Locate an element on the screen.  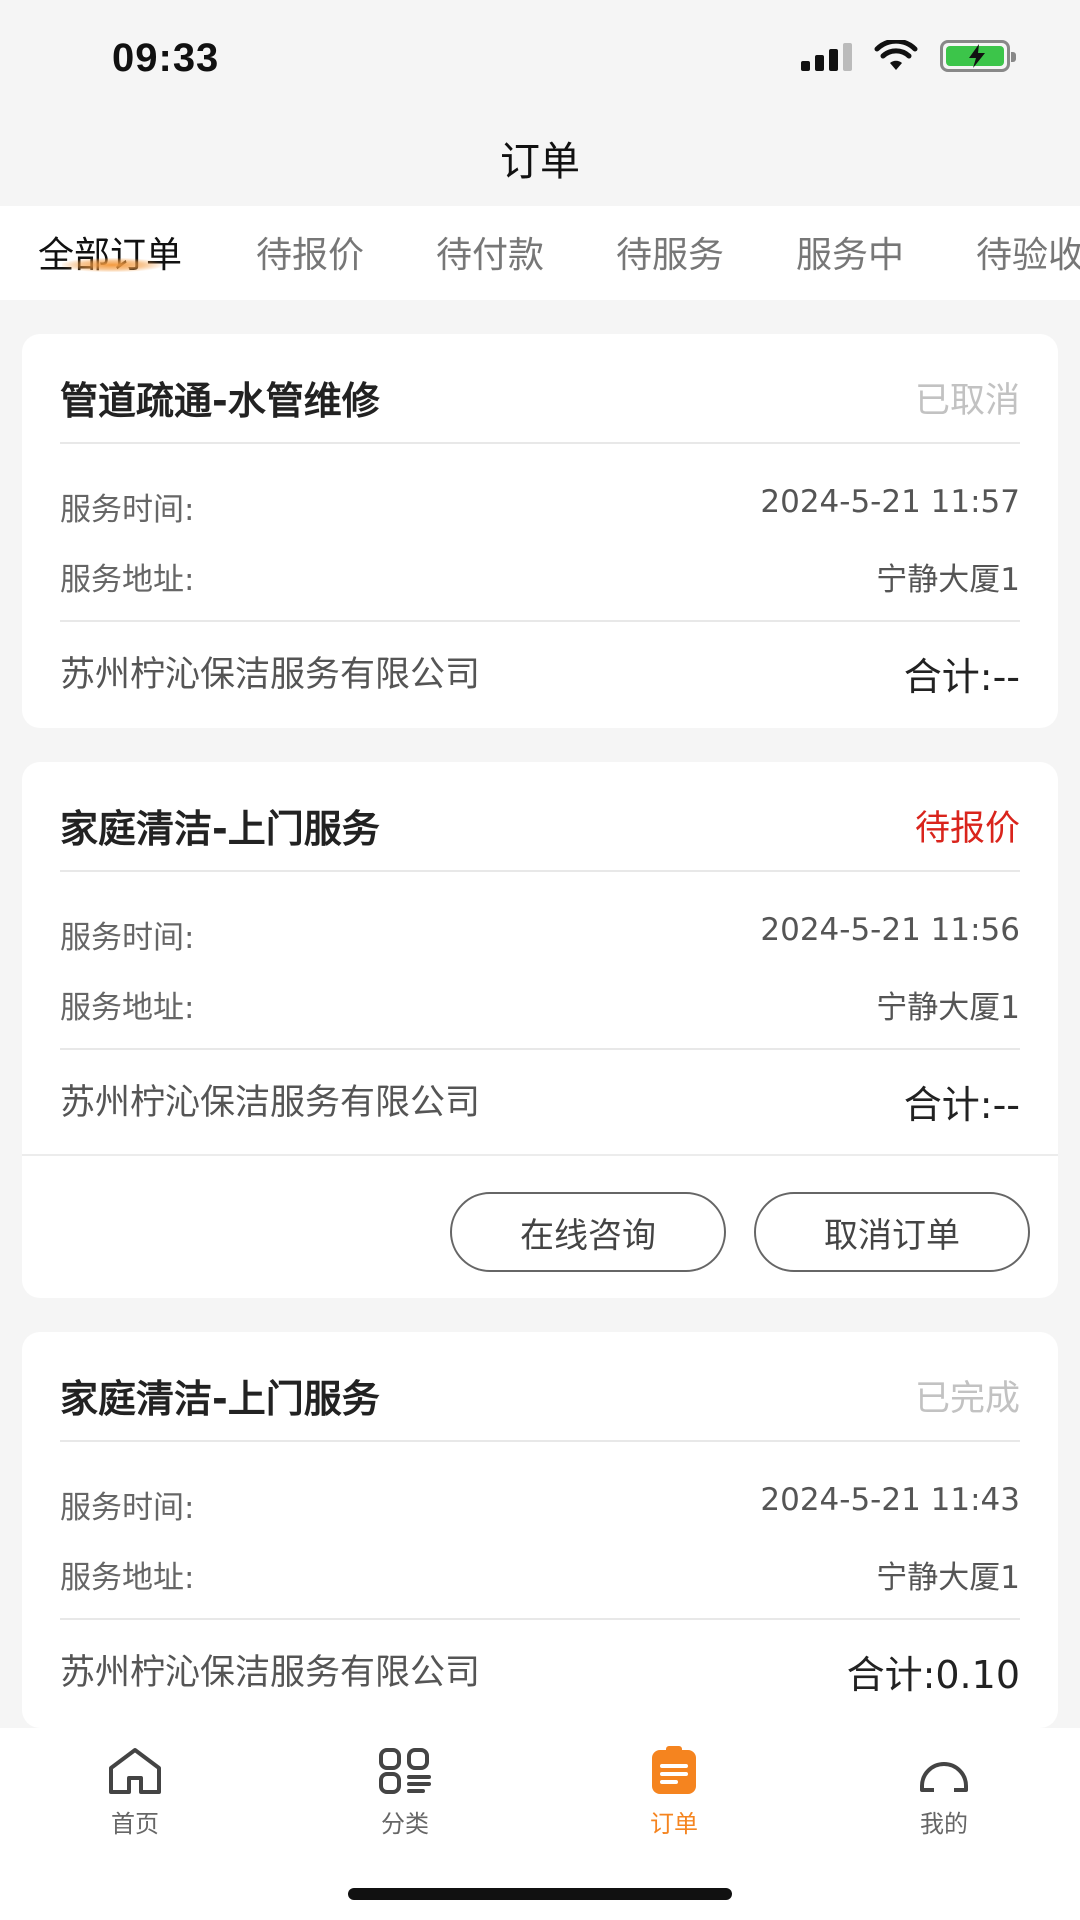
wifi-icon is located at coordinates (896, 55).